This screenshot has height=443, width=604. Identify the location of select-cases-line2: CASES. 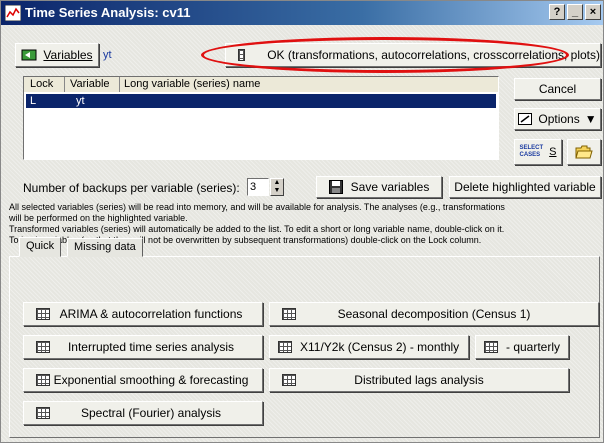
(530, 155).